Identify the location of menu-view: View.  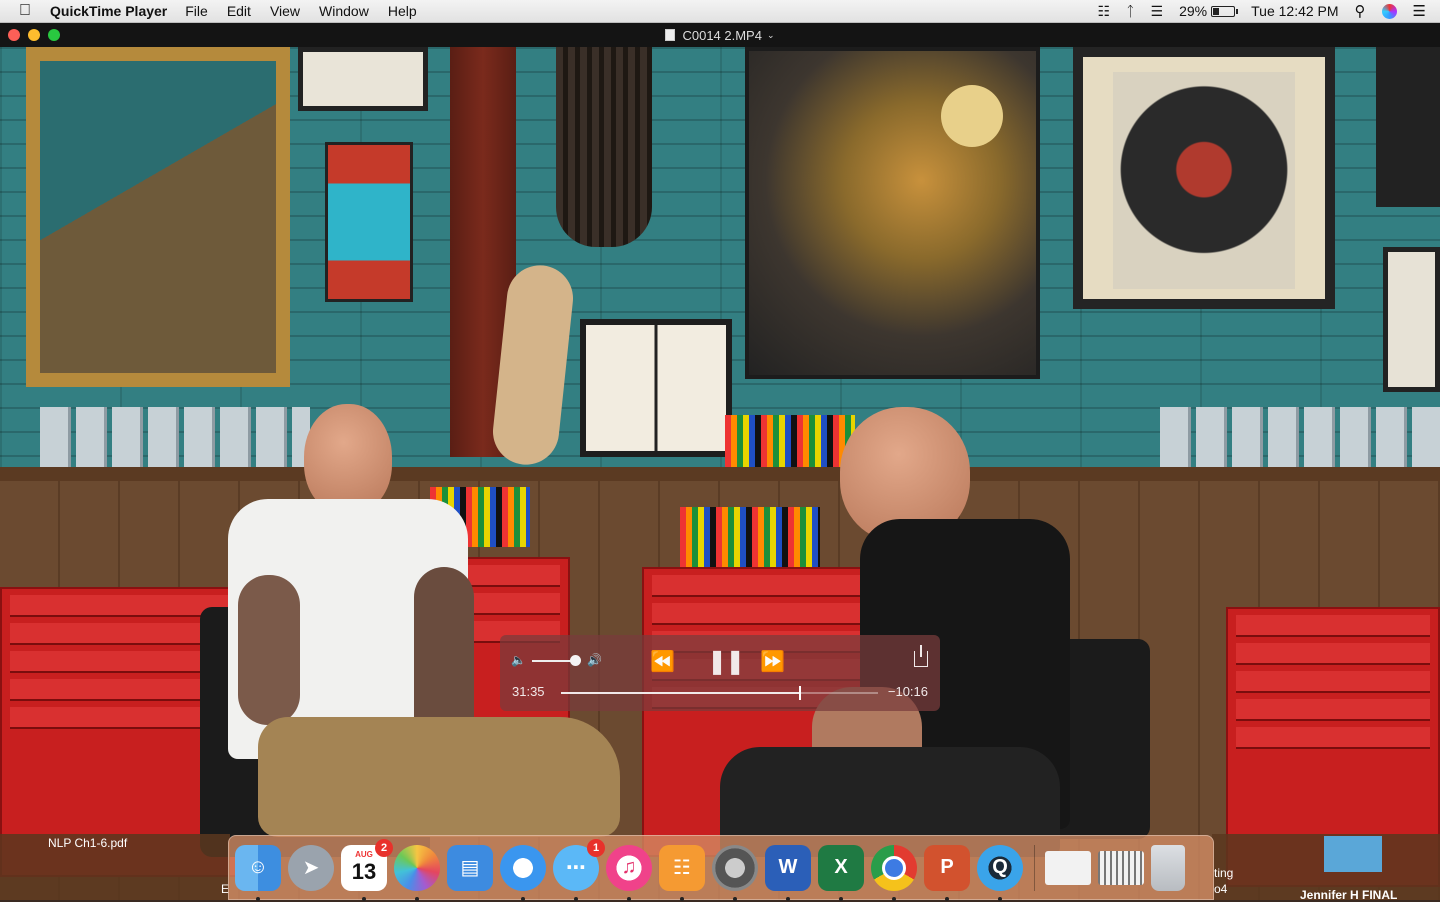
(285, 11).